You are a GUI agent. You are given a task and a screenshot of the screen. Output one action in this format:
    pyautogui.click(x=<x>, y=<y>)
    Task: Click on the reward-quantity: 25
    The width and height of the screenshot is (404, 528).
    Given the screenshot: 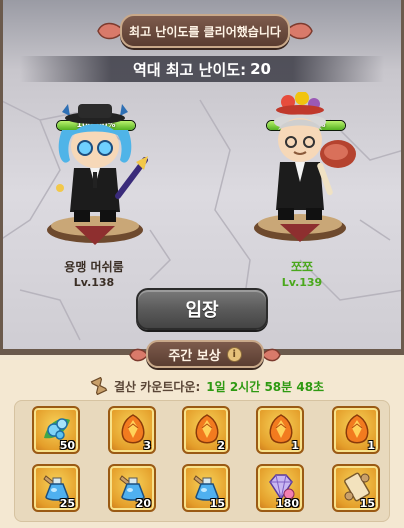 What is the action you would take?
    pyautogui.click(x=67, y=503)
    